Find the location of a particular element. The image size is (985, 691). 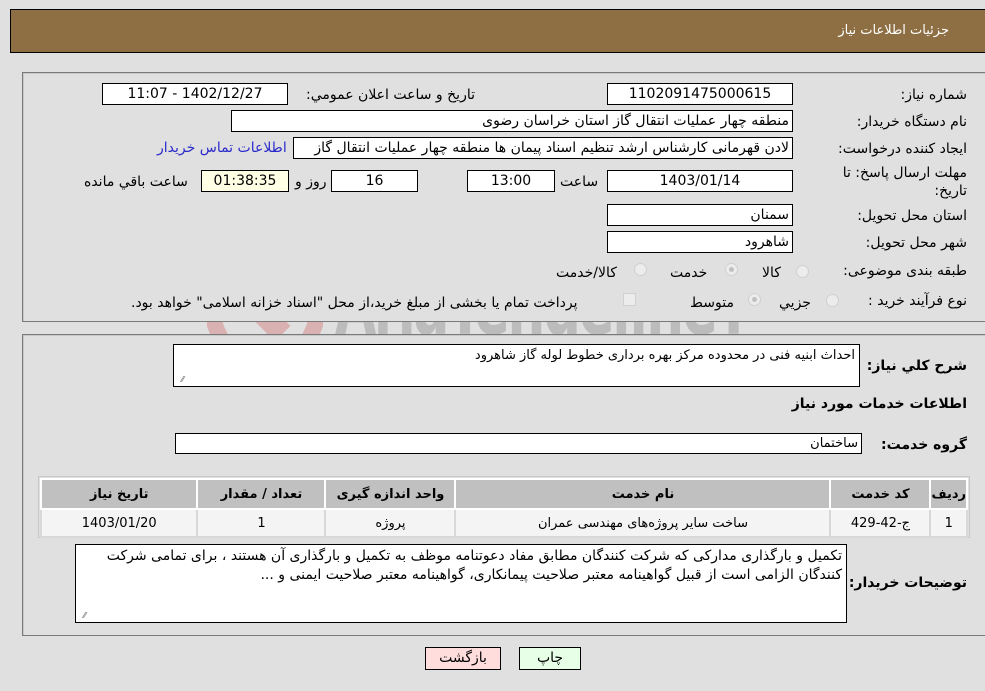

deadline-date-field: 1403/01/14 is located at coordinates (700, 181).